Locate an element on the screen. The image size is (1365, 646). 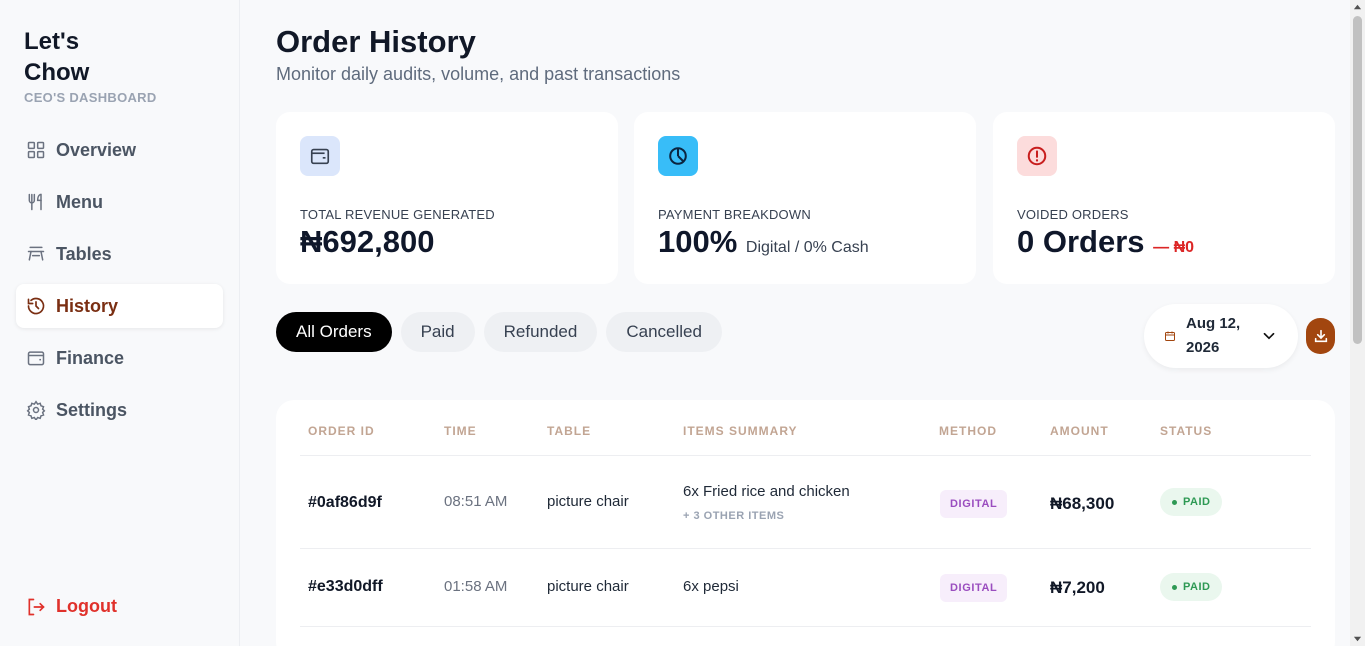
pie-chart-icon is located at coordinates (678, 156).